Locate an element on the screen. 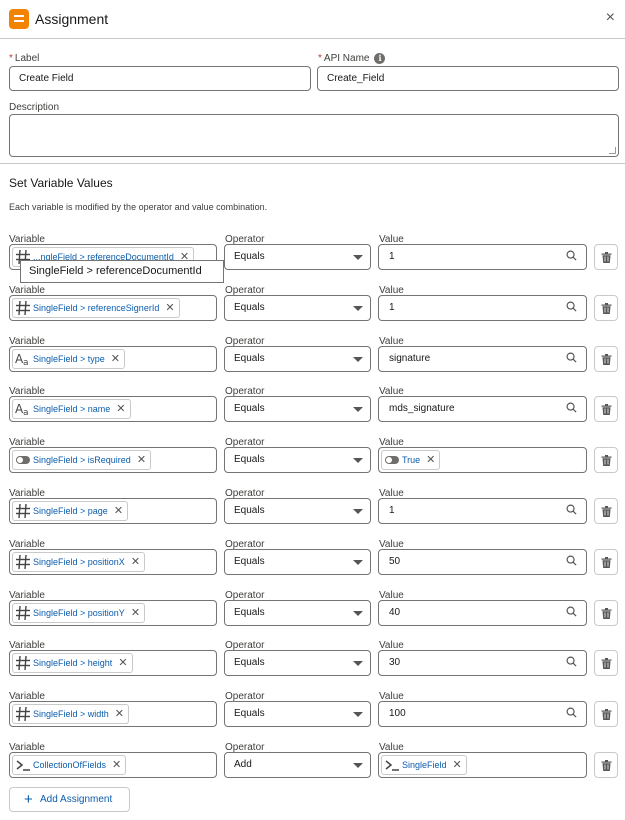 This screenshot has width=625, height=820. variable-pill: SingleField > height ✕ is located at coordinates (72, 663).